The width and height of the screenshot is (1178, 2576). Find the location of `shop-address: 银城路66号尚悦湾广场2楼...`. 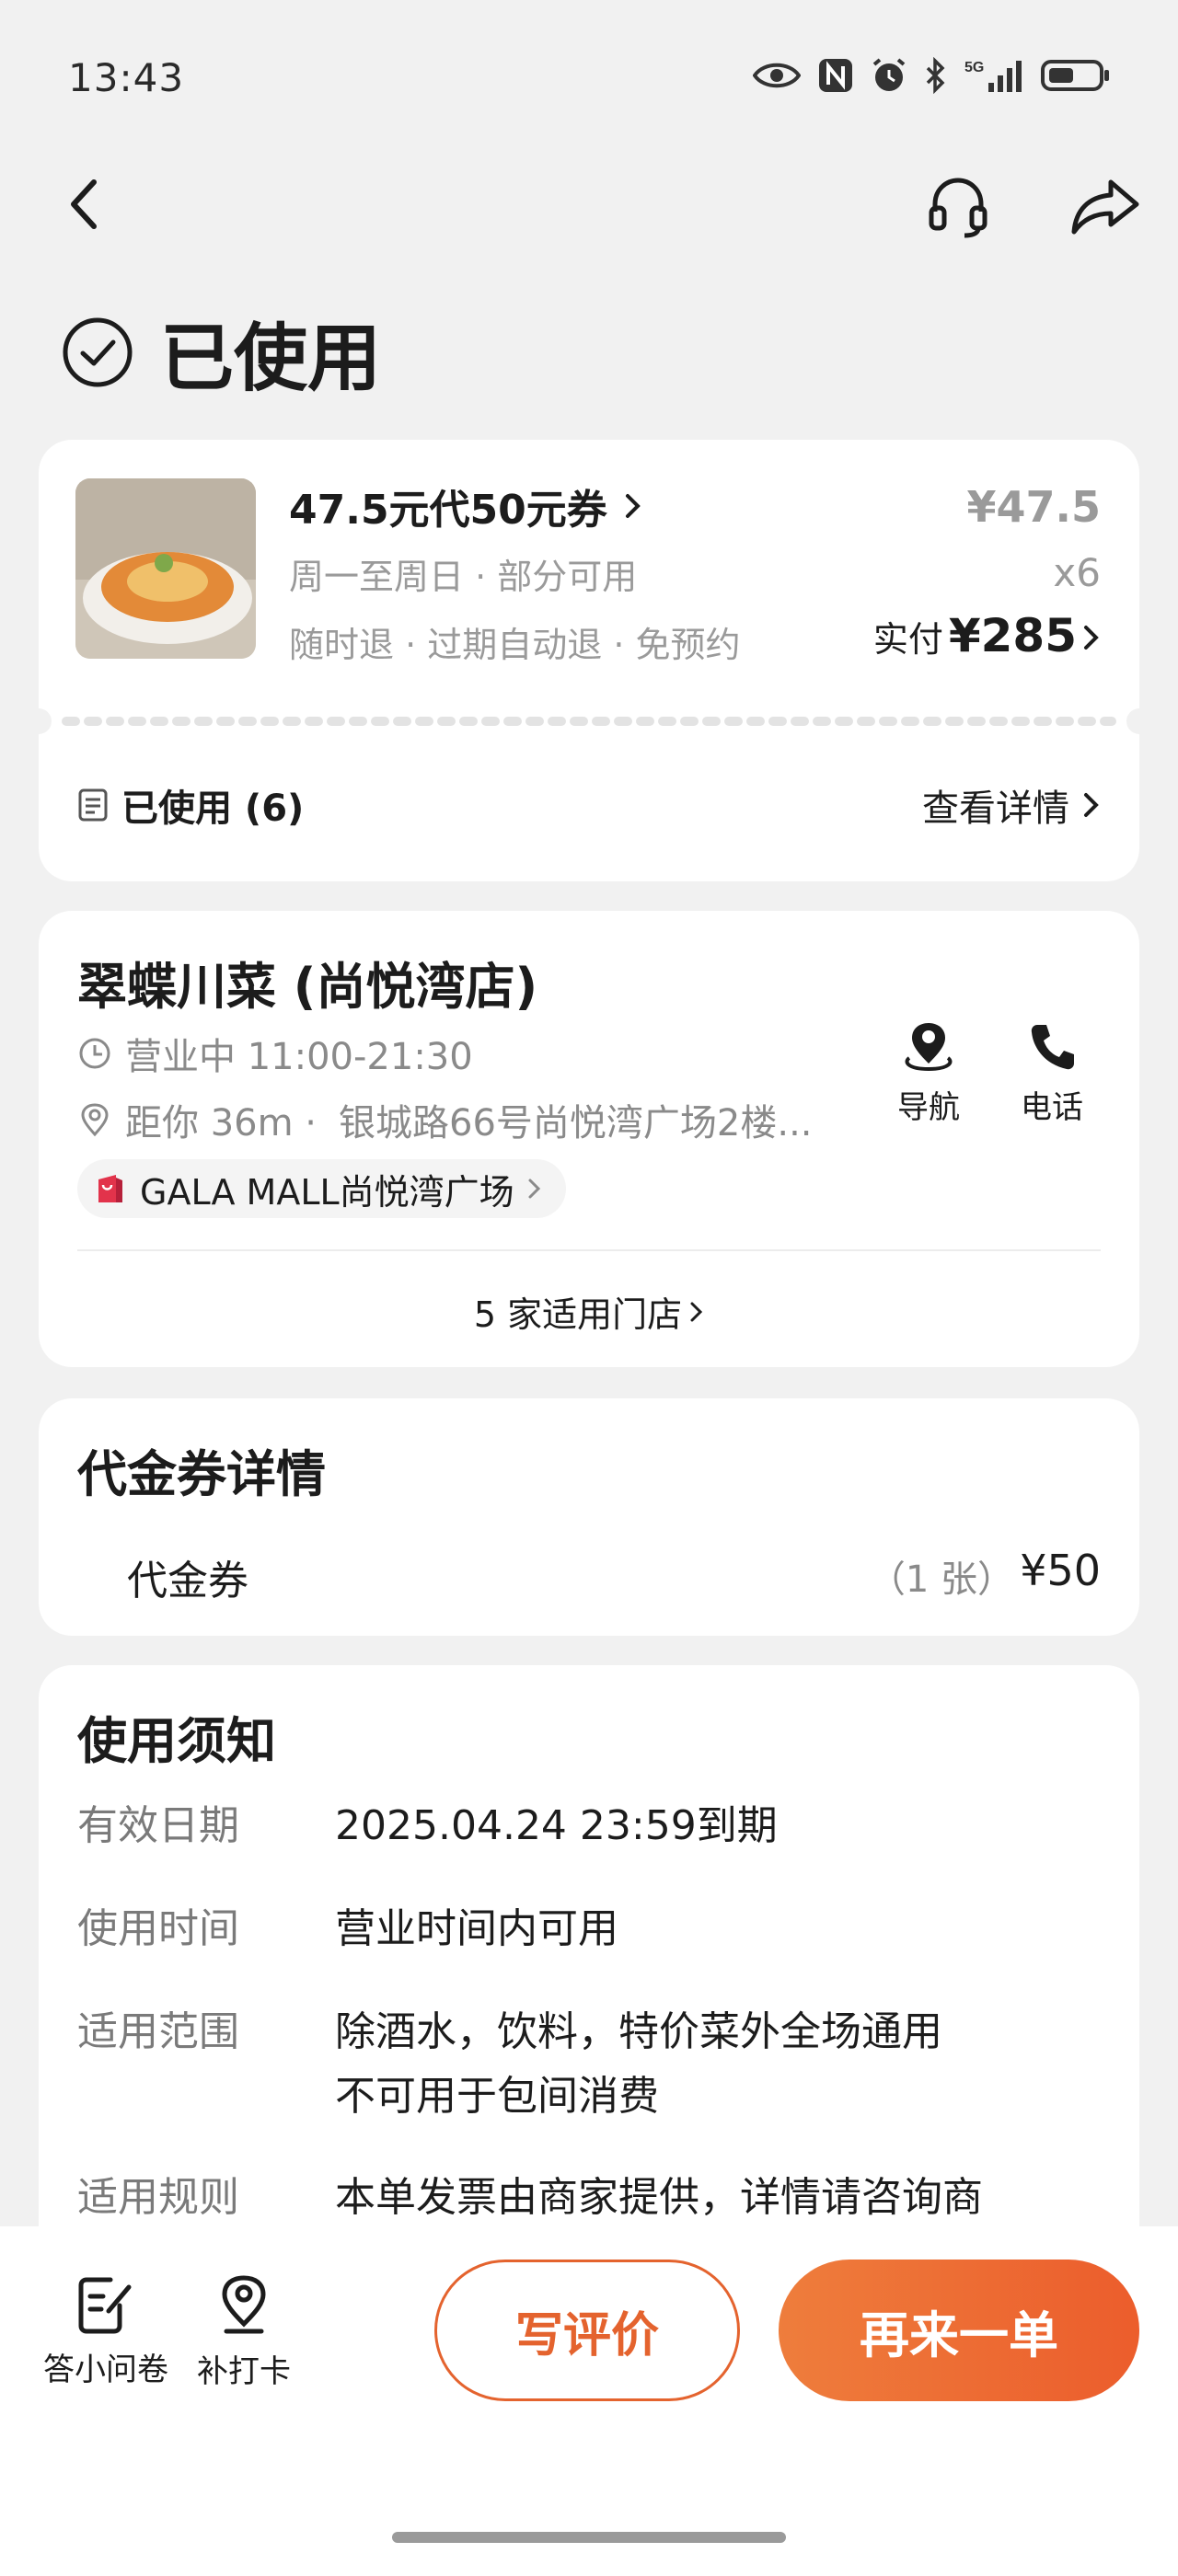

shop-address: 银城路66号尚悦湾广场2楼... is located at coordinates (576, 1123).